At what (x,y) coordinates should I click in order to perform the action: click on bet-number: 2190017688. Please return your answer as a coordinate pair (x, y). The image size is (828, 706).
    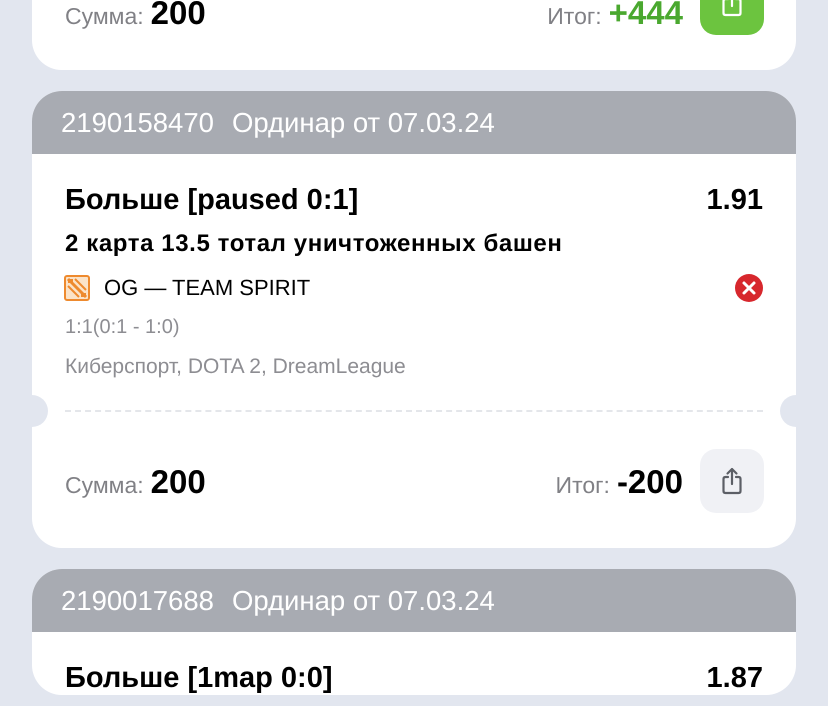
    Looking at the image, I should click on (137, 600).